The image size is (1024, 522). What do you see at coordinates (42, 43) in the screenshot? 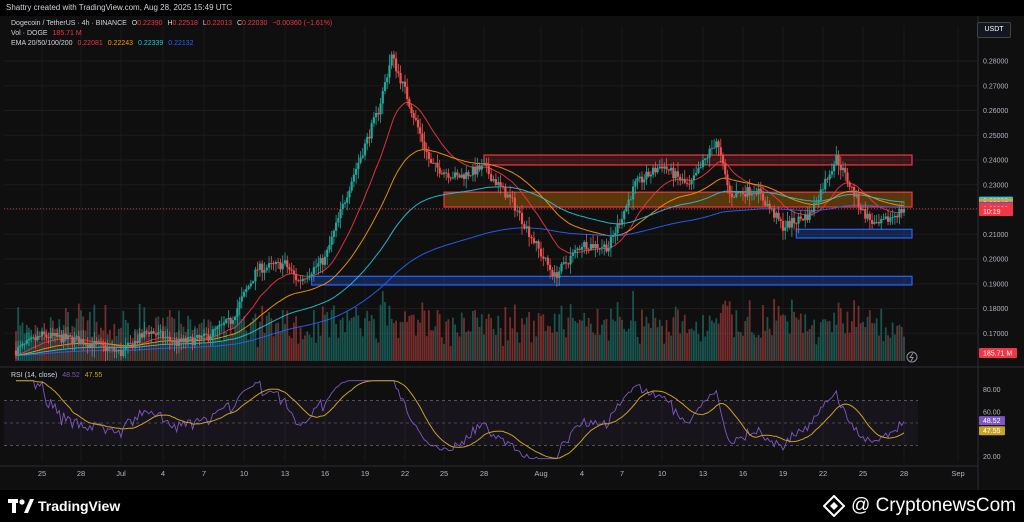
I see `ema-label: EMA 20/50/100/200` at bounding box center [42, 43].